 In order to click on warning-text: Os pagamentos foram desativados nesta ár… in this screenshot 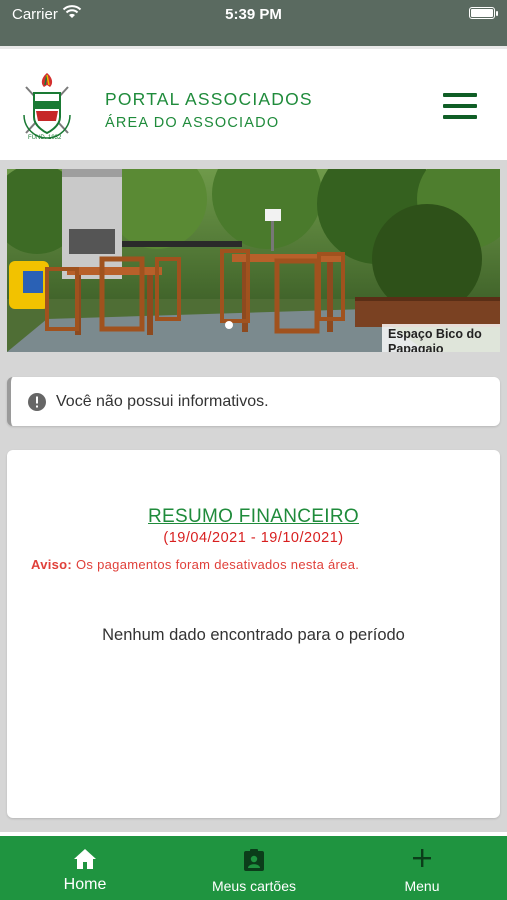, I will do `click(217, 564)`.